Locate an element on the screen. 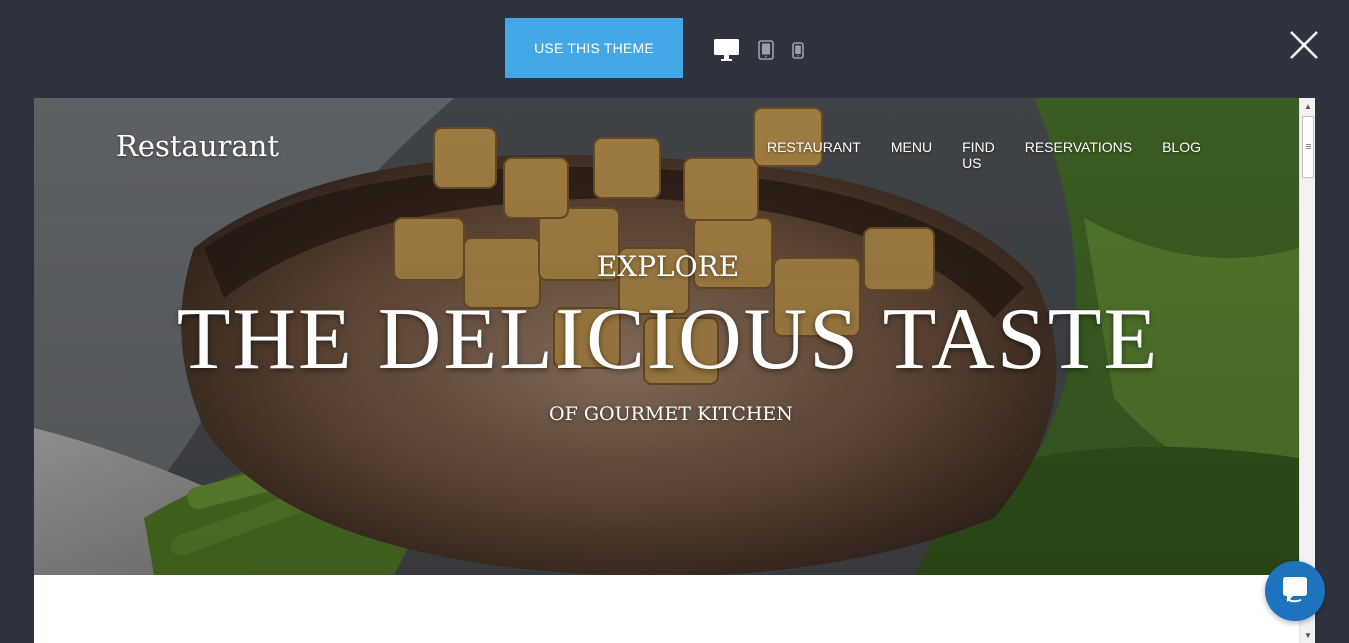 The image size is (1349, 643). scroll-thumb is located at coordinates (1308, 147).